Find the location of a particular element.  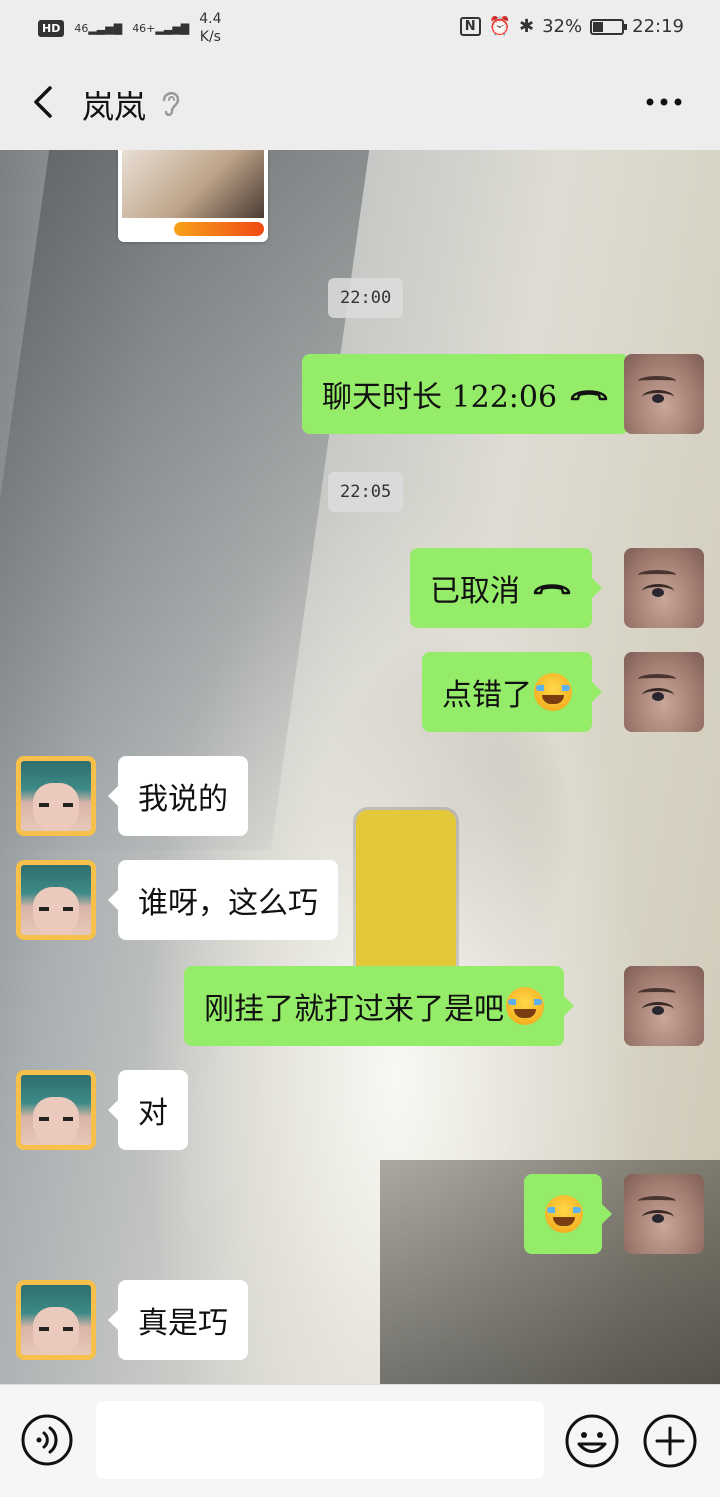

battery-fill is located at coordinates (598, 26).